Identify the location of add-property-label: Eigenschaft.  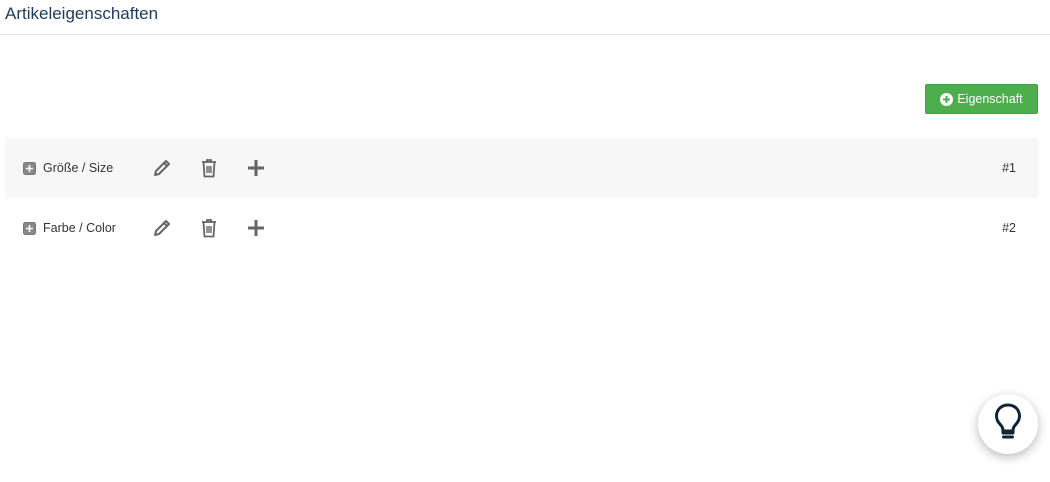
(990, 99).